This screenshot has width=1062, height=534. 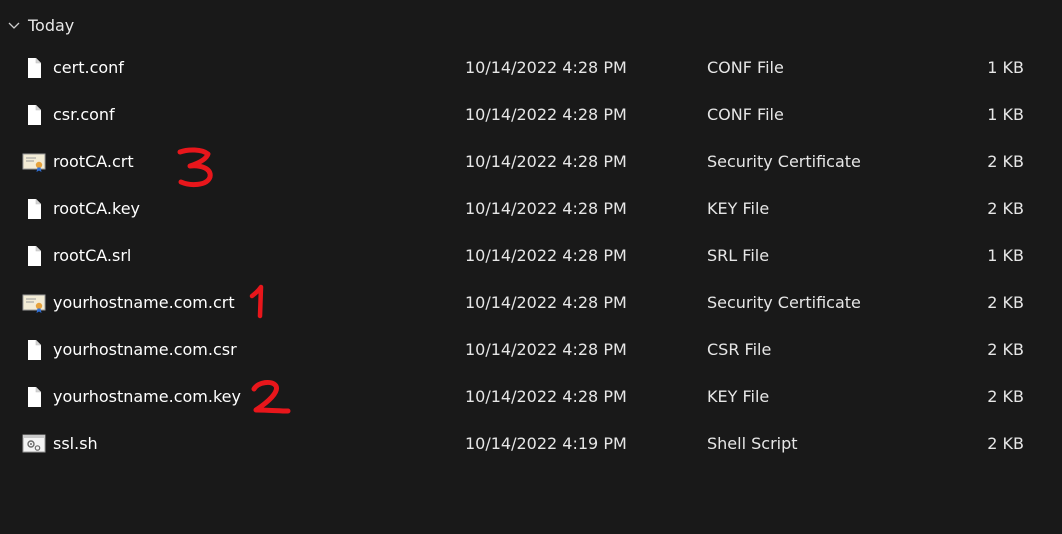 I want to click on file-name: rootCA.srl, so click(x=92, y=255).